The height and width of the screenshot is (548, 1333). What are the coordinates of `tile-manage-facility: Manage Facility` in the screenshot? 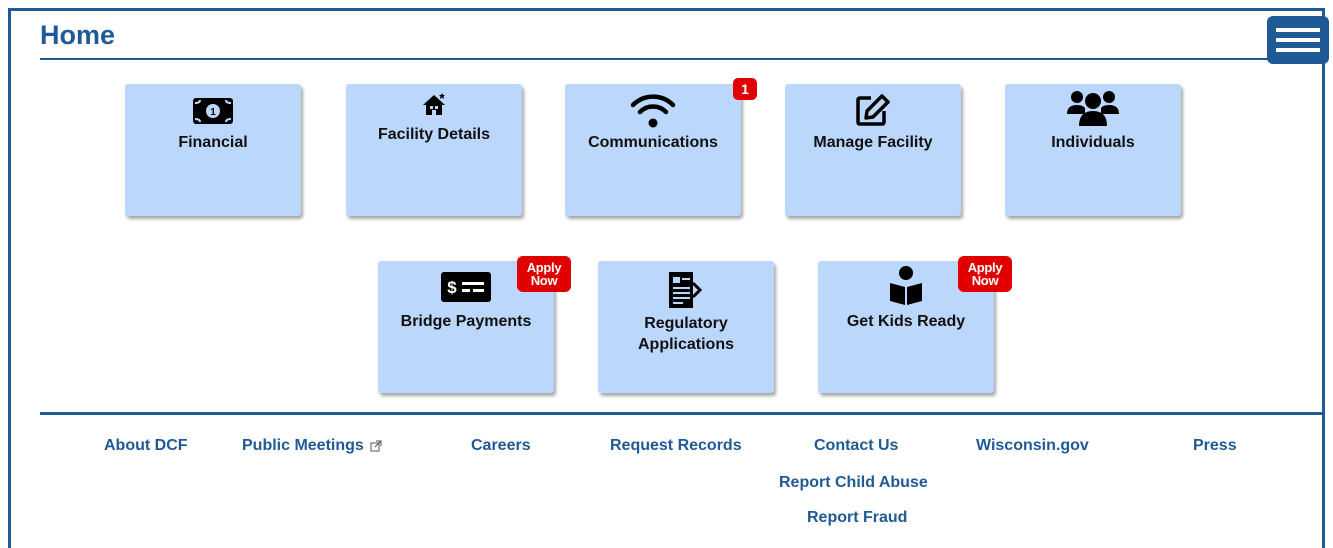 It's located at (873, 150).